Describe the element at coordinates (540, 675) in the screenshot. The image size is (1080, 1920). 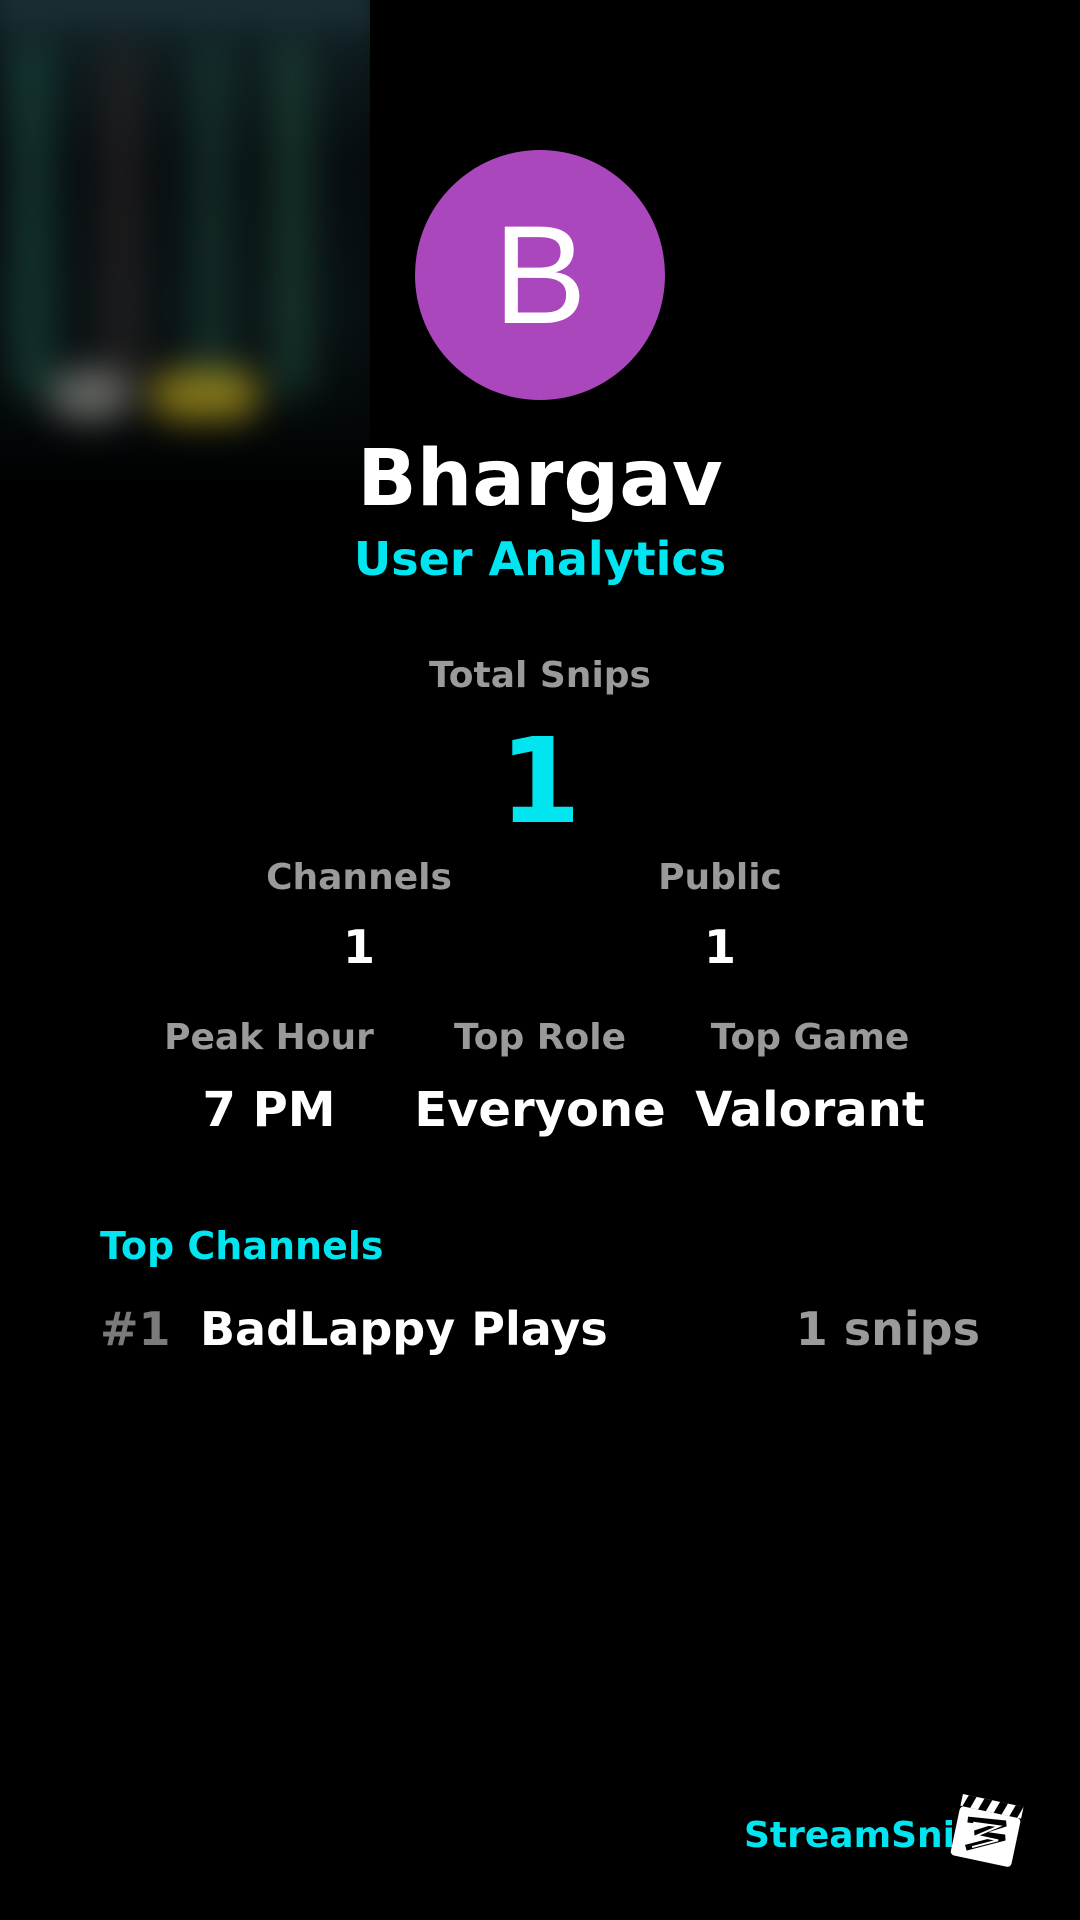
I see `total-snips-label: Total Snips` at that location.